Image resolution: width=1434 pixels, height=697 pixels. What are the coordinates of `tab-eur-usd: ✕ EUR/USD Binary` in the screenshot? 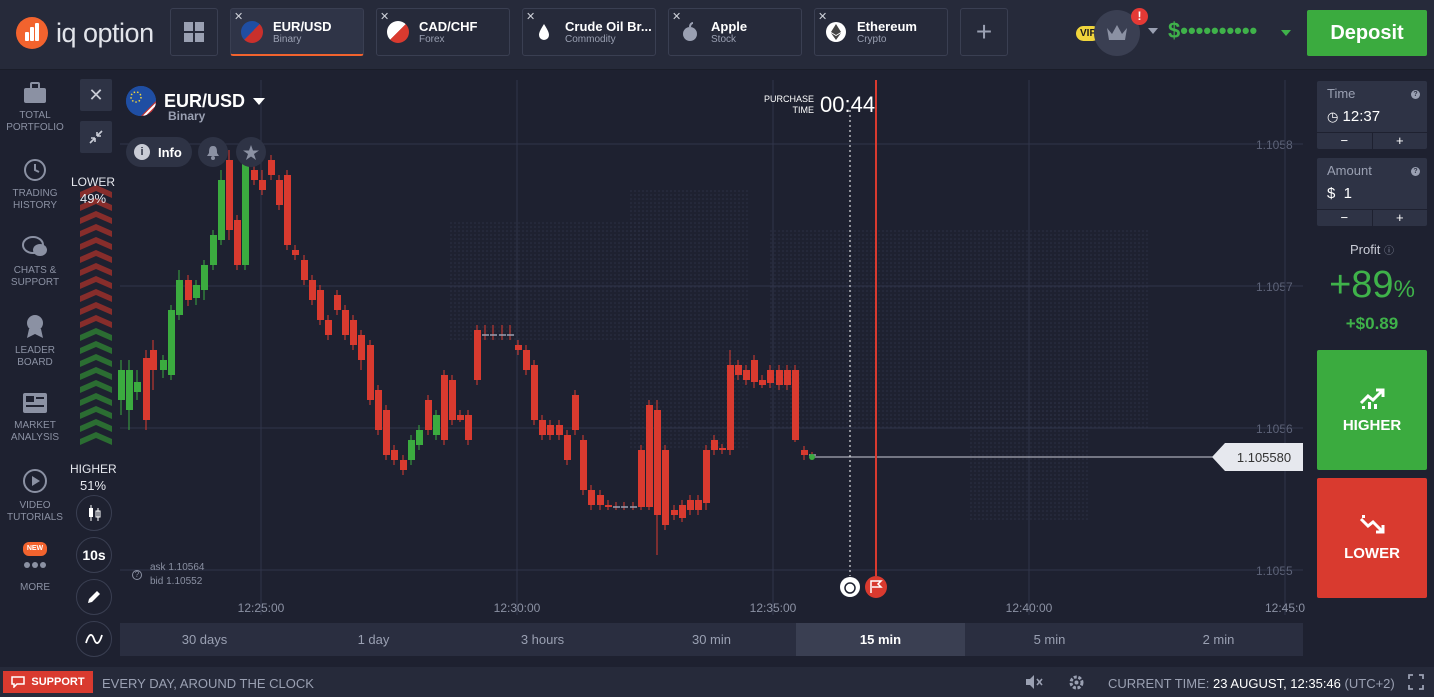 It's located at (297, 32).